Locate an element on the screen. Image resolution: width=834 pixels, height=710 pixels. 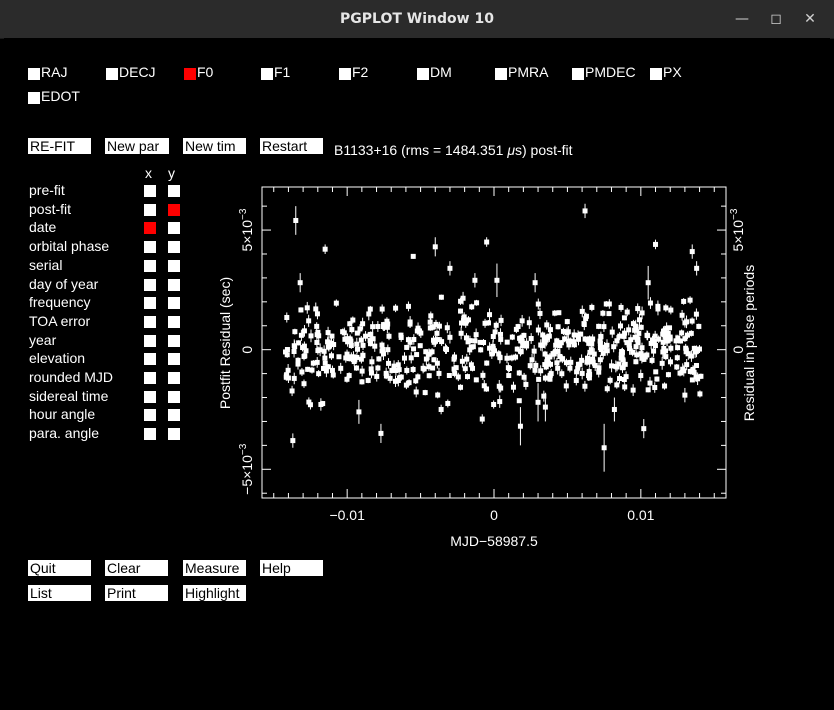
option-label: sidereal time is located at coordinates (69, 395).